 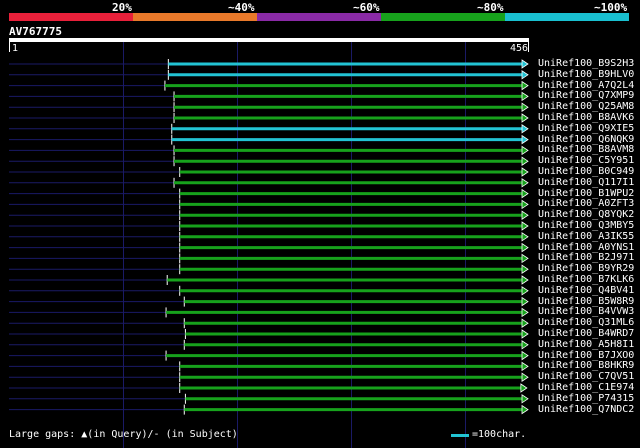 I want to click on hit-name-link: UniRef100_A3IK55, so click(x=586, y=236).